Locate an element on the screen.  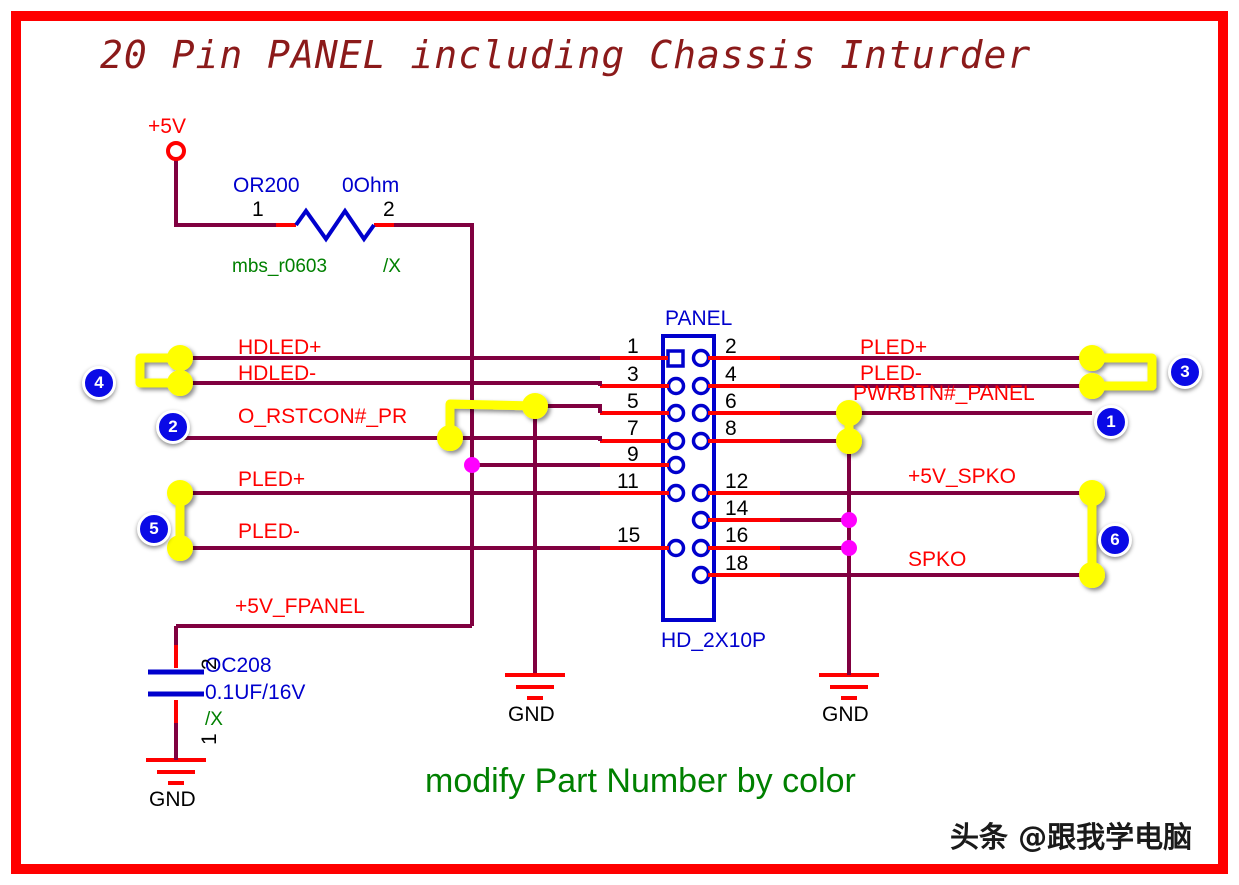
connector-designator: PANEL is located at coordinates (699, 318).